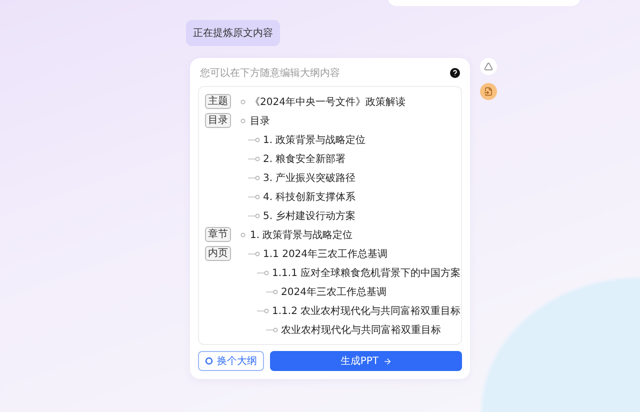  Describe the element at coordinates (218, 234) in the screenshot. I see `outline-tag: 章节` at that location.